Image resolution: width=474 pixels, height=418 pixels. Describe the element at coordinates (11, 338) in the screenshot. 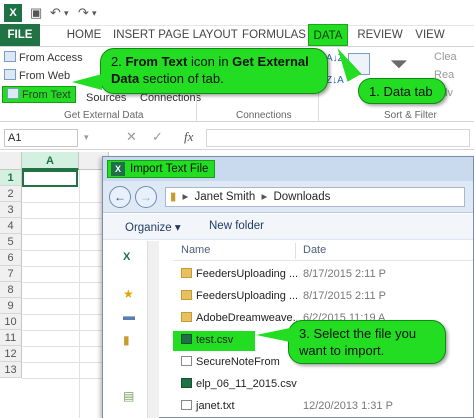

I see `row-header: 11` at that location.